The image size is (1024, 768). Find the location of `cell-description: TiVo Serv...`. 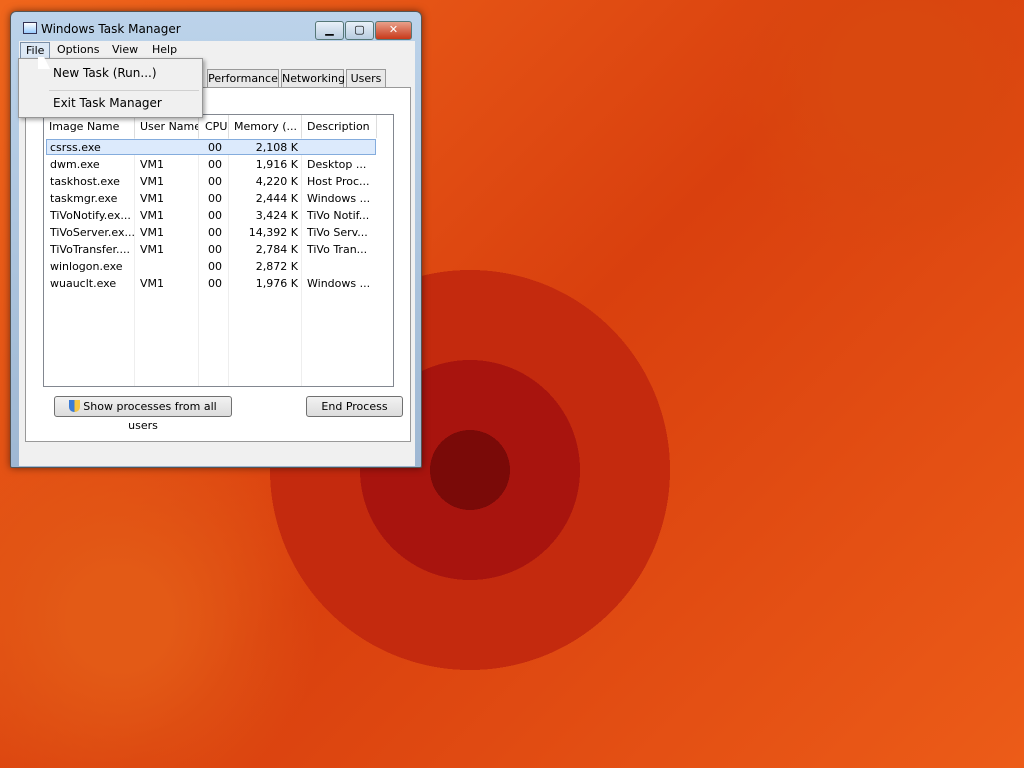

cell-description: TiVo Serv... is located at coordinates (337, 232).